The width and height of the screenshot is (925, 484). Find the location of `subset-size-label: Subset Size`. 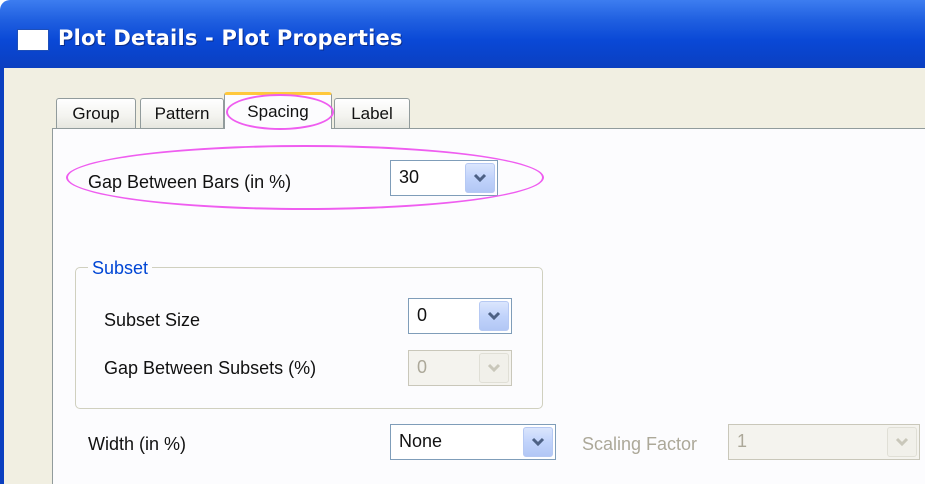

subset-size-label: Subset Size is located at coordinates (152, 320).